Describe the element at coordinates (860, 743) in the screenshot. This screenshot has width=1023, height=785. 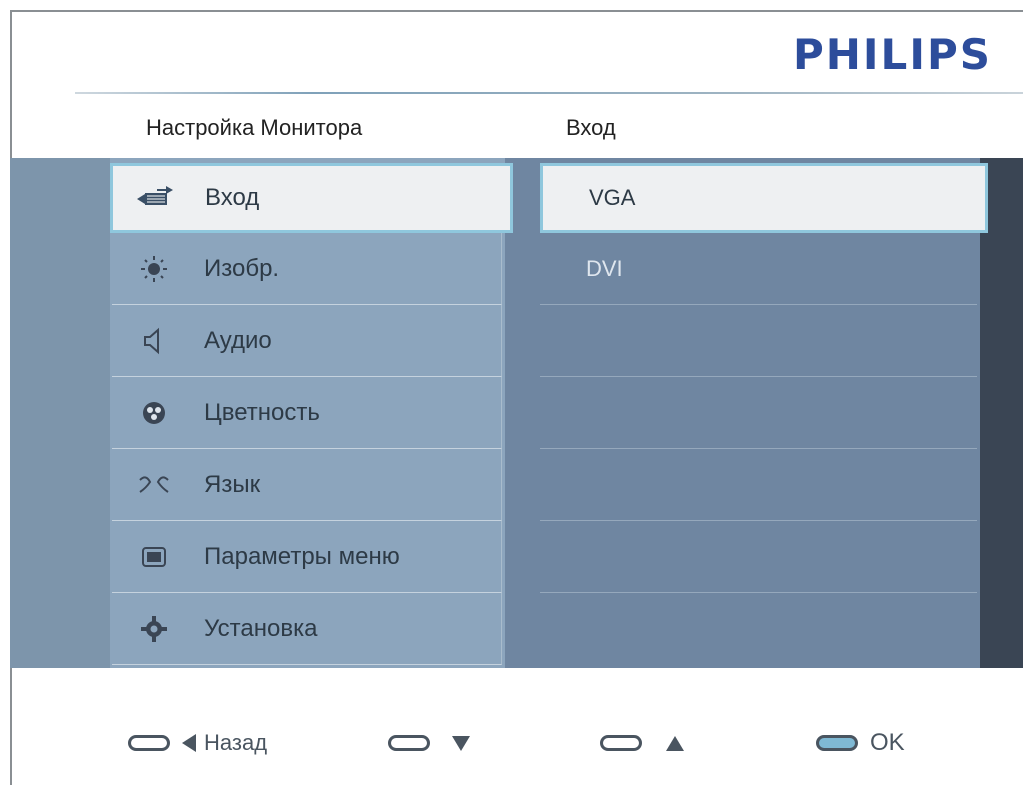
I see `ok-control: OK` at that location.